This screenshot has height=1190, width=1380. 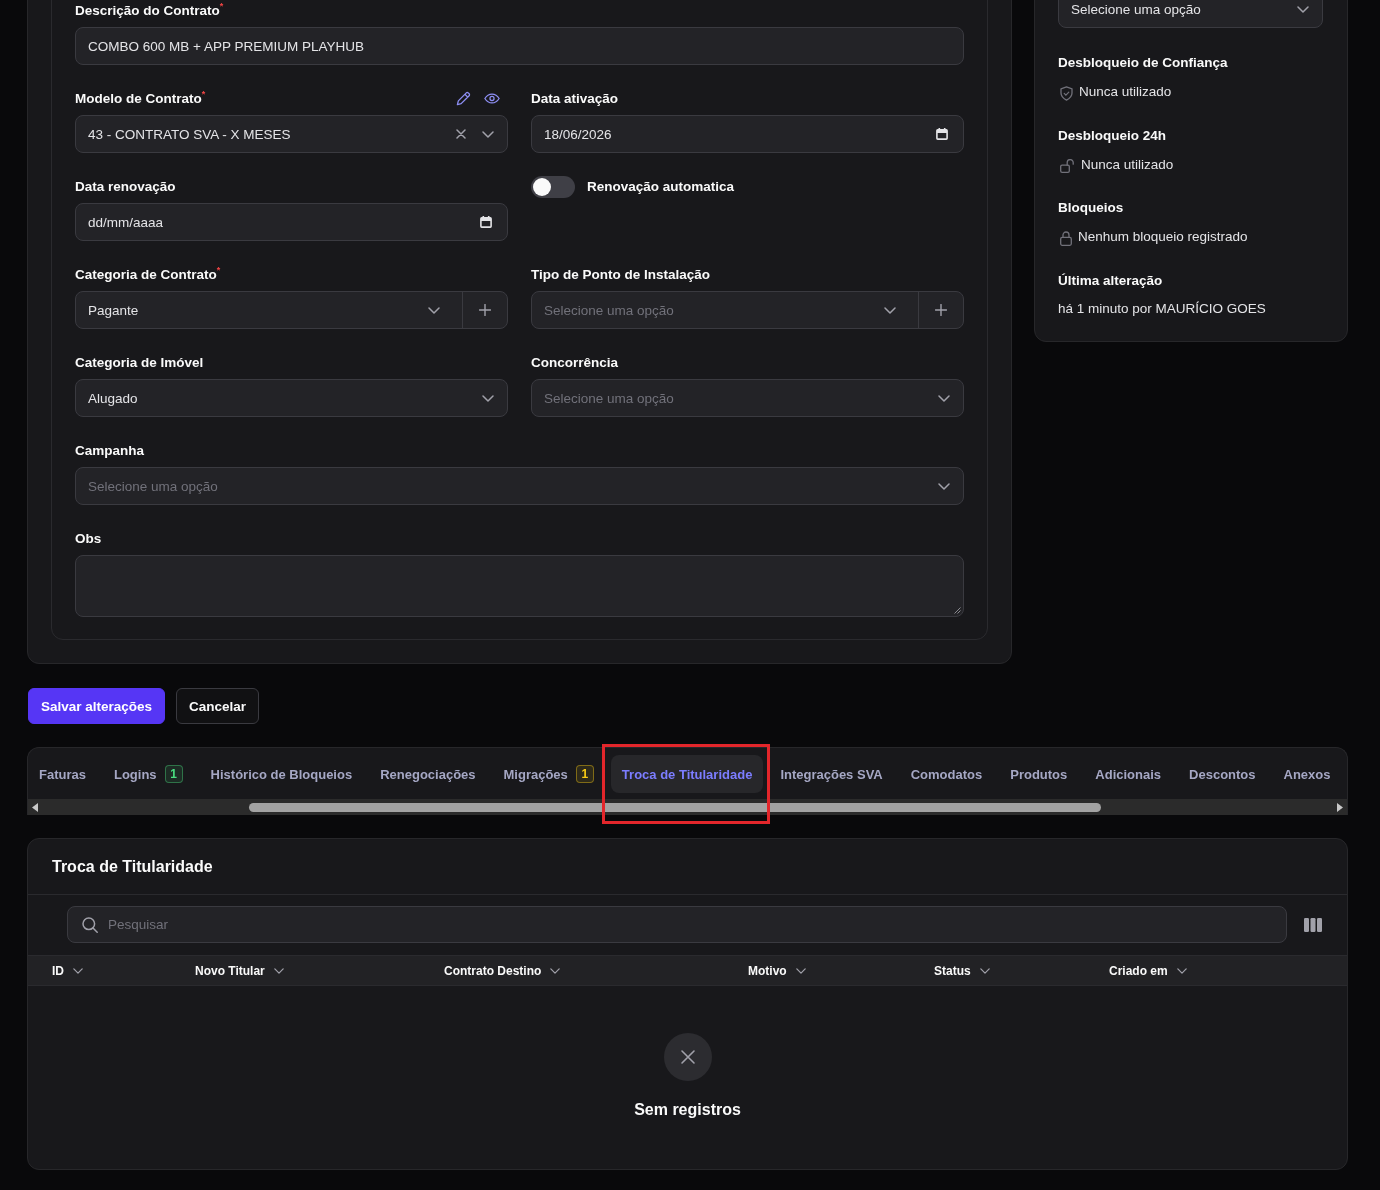 I want to click on pencil-icon, so click(x=463, y=98).